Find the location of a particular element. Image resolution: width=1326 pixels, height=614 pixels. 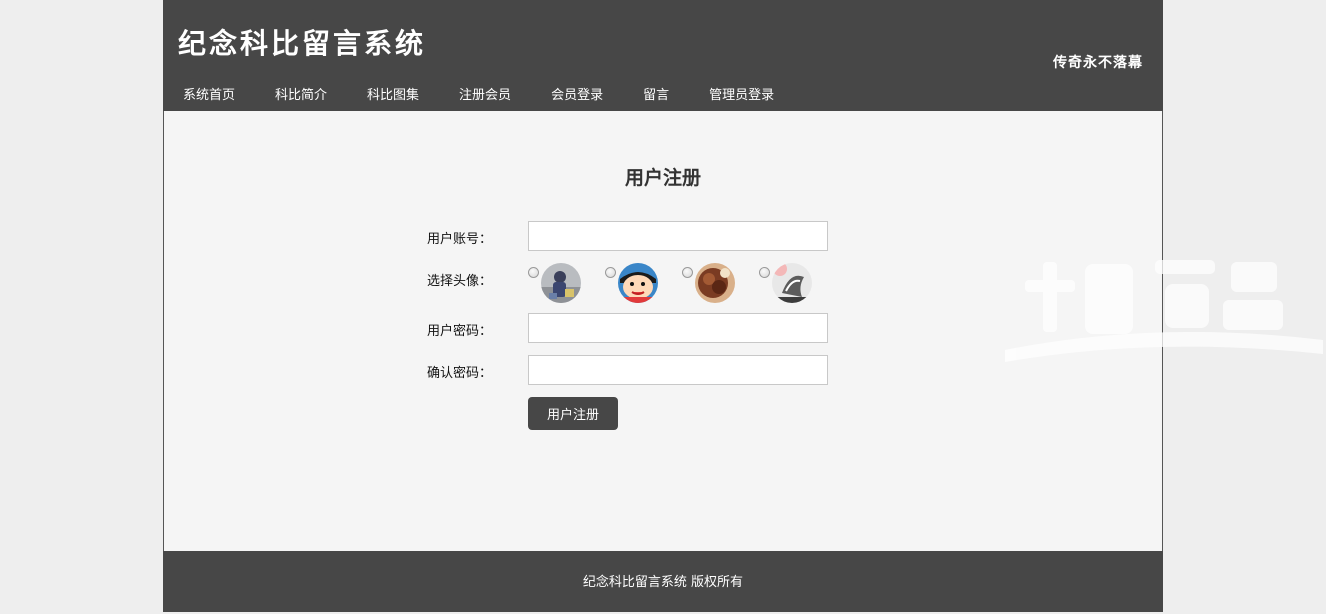

avatar-label: 选择头像： is located at coordinates (460, 281).